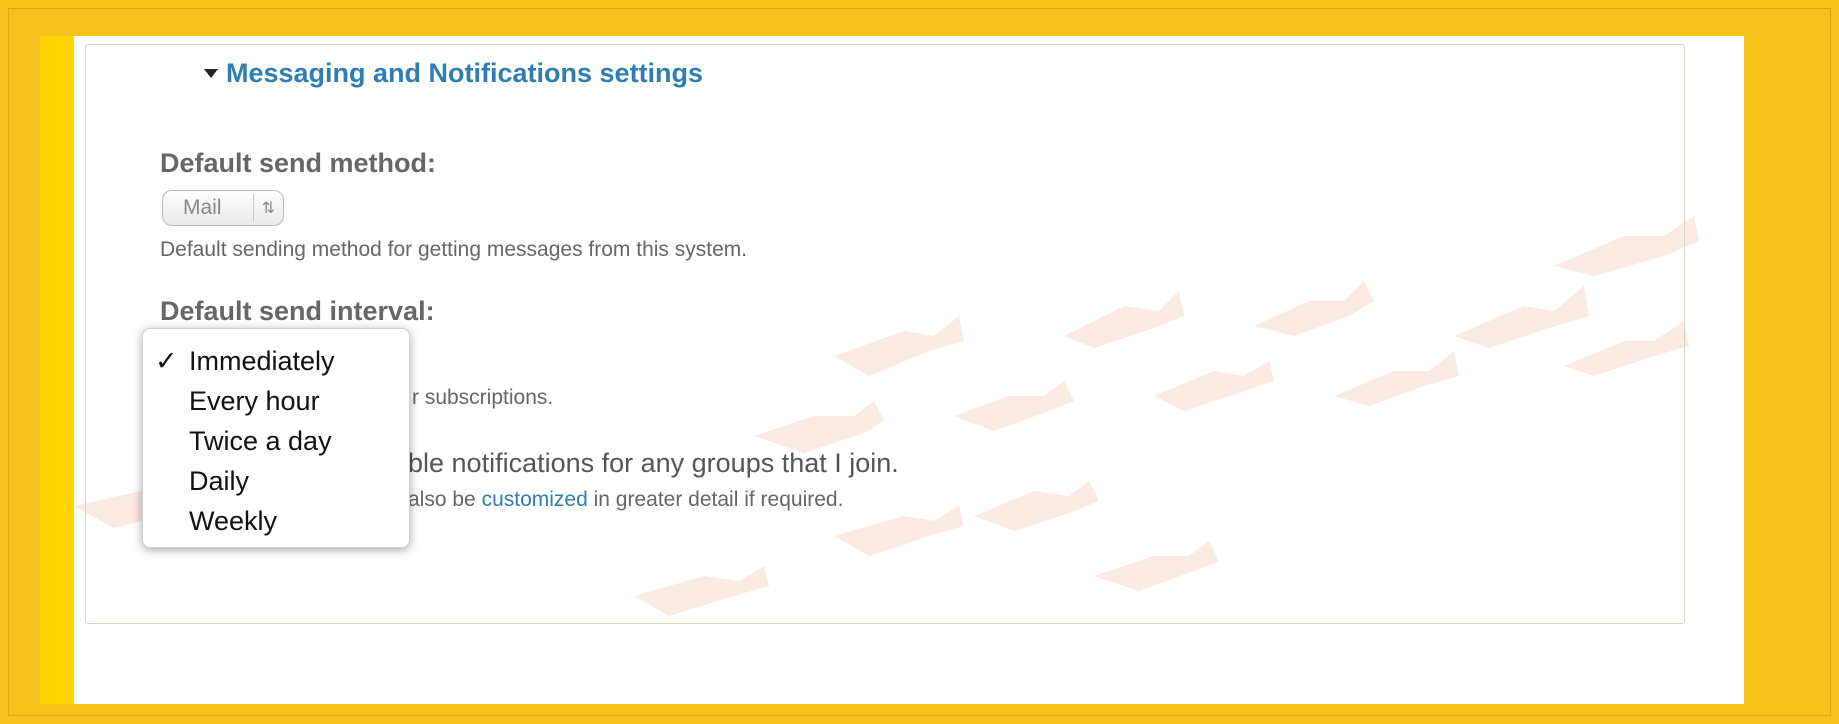 This screenshot has width=1839, height=724. I want to click on menu-item-label: Daily, so click(219, 481).